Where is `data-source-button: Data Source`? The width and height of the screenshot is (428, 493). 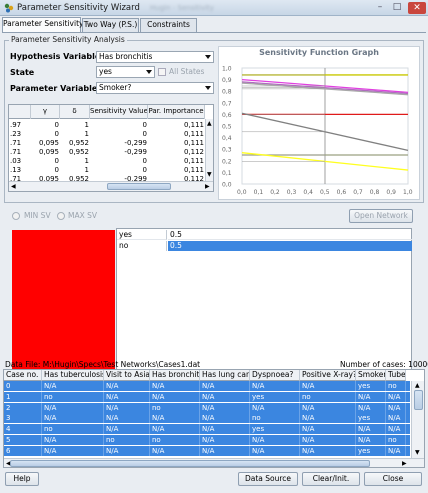
data-source-button: Data Source is located at coordinates (268, 479).